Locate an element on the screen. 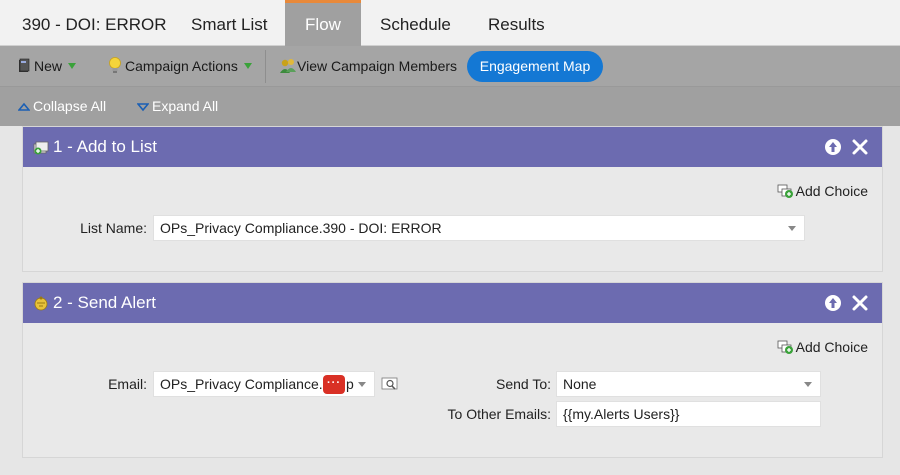  tab-results: Results is located at coordinates (516, 23).